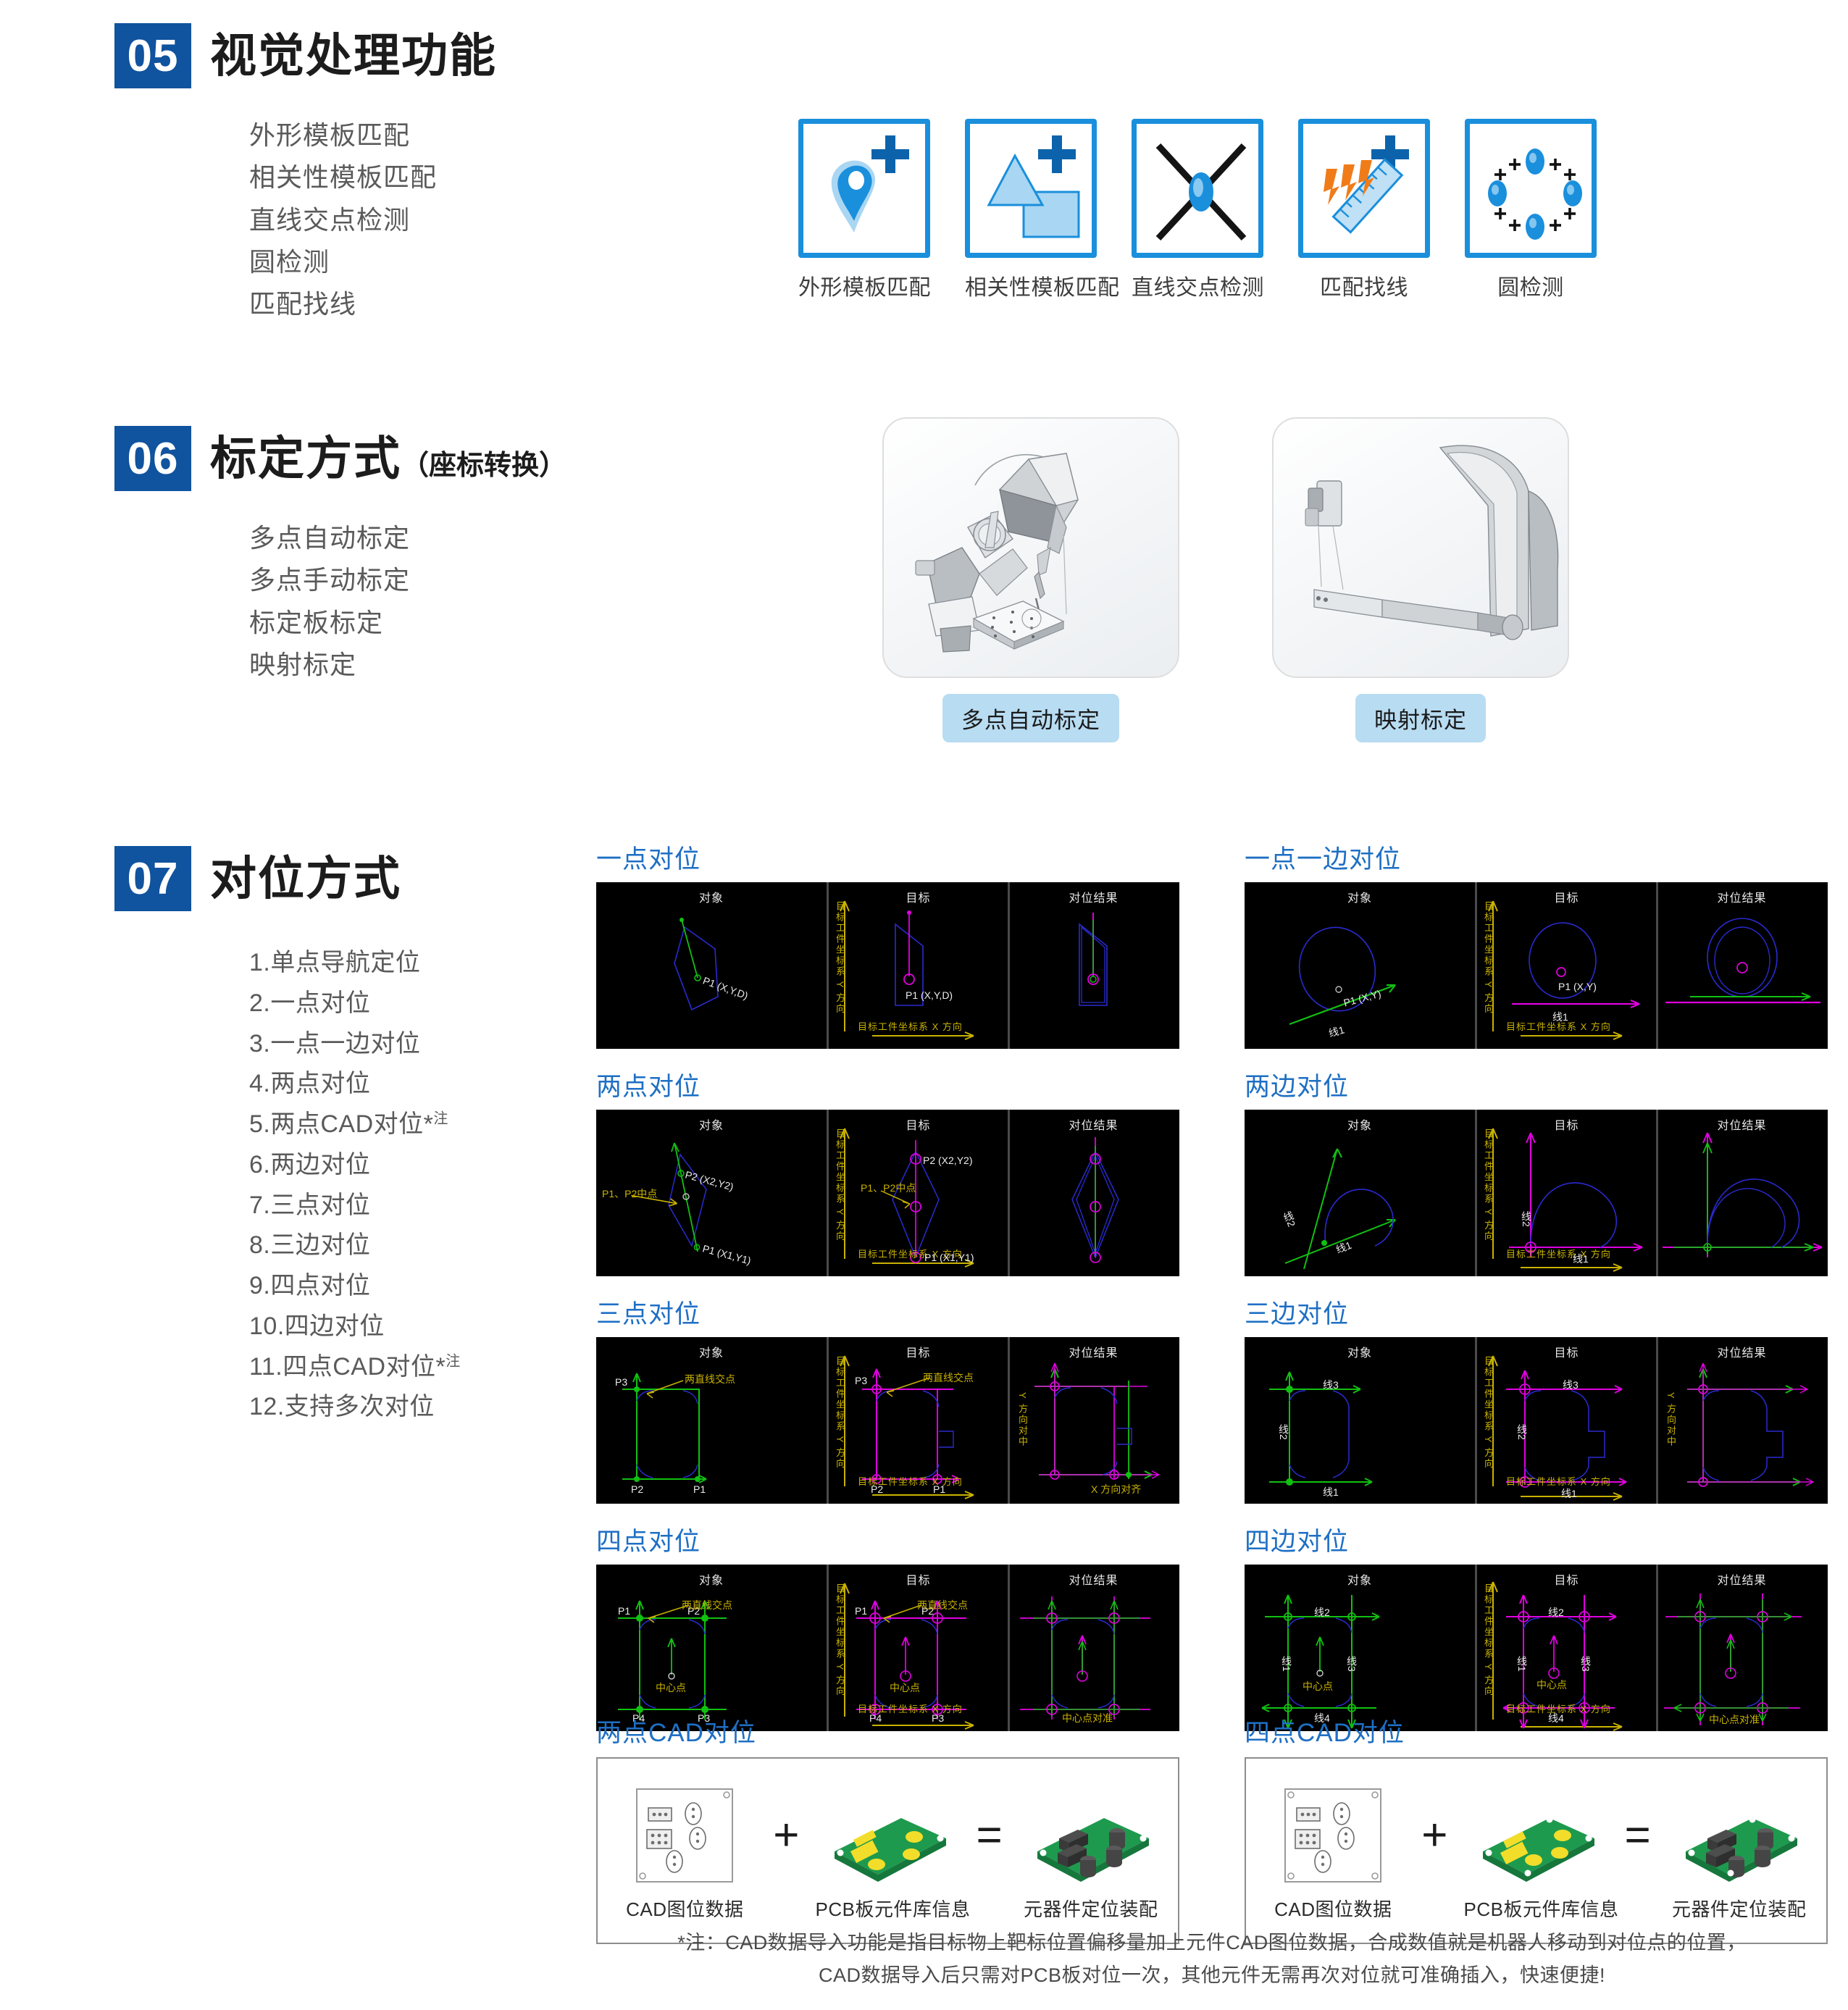 This screenshot has height=2010, width=1848. Describe the element at coordinates (621, 1382) in the screenshot. I see `point-label: P3` at that location.